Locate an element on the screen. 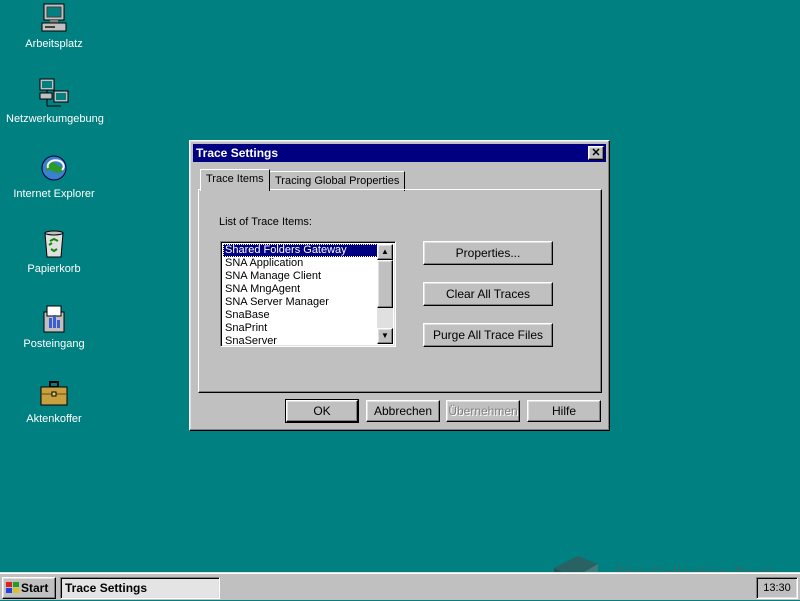 This screenshot has width=800, height=601. taskbar-item-trace-settings: Trace Settings is located at coordinates (140, 588).